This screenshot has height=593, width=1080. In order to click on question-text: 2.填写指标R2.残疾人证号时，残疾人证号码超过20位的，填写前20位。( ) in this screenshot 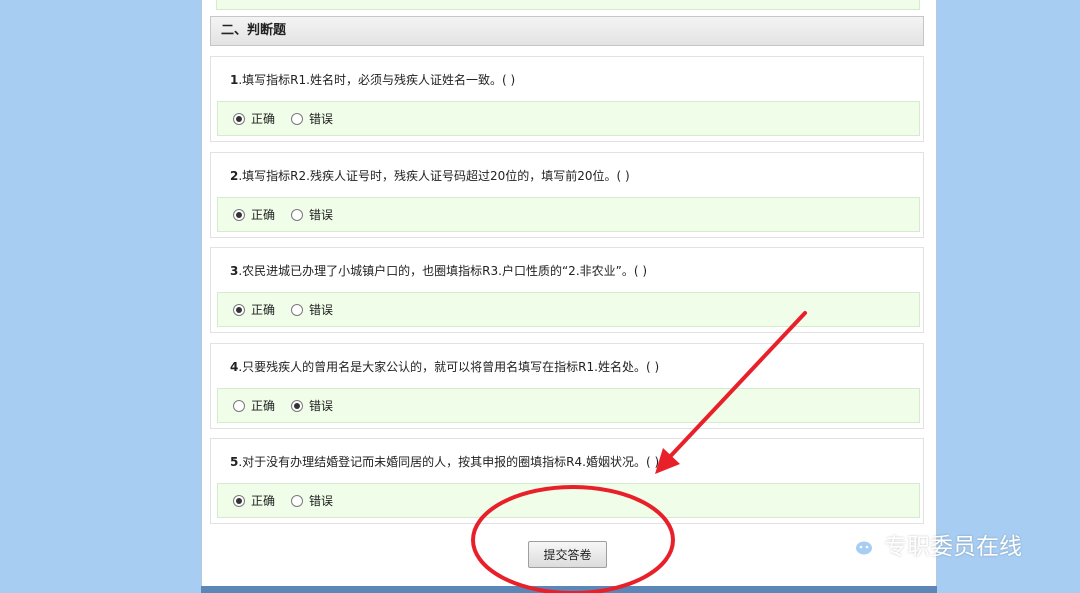, I will do `click(430, 175)`.